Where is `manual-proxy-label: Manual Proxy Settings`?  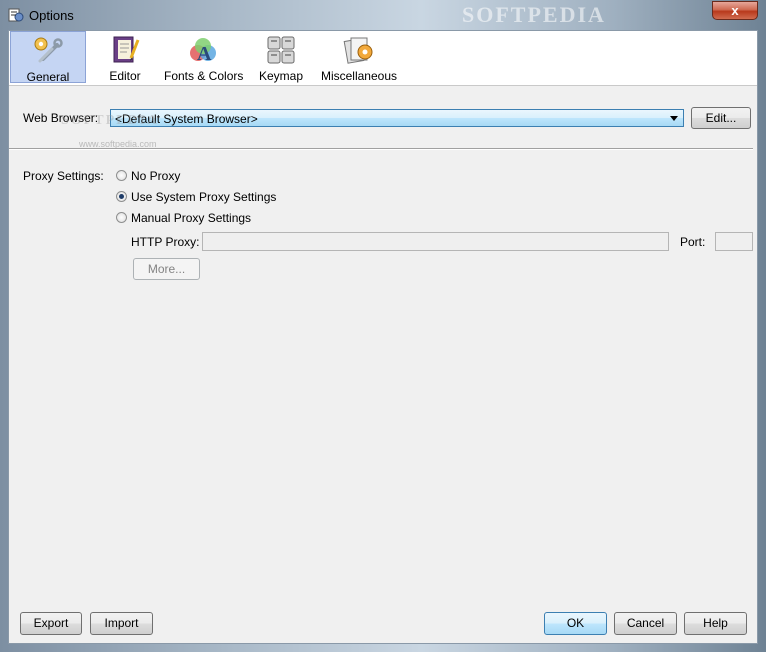
manual-proxy-label: Manual Proxy Settings is located at coordinates (191, 218).